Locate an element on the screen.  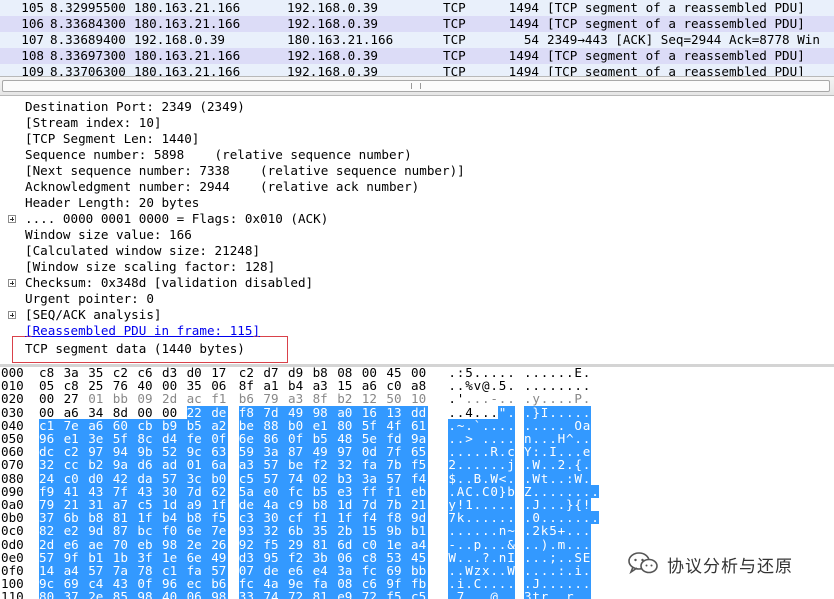
ascii-char: y is located at coordinates (536, 398).